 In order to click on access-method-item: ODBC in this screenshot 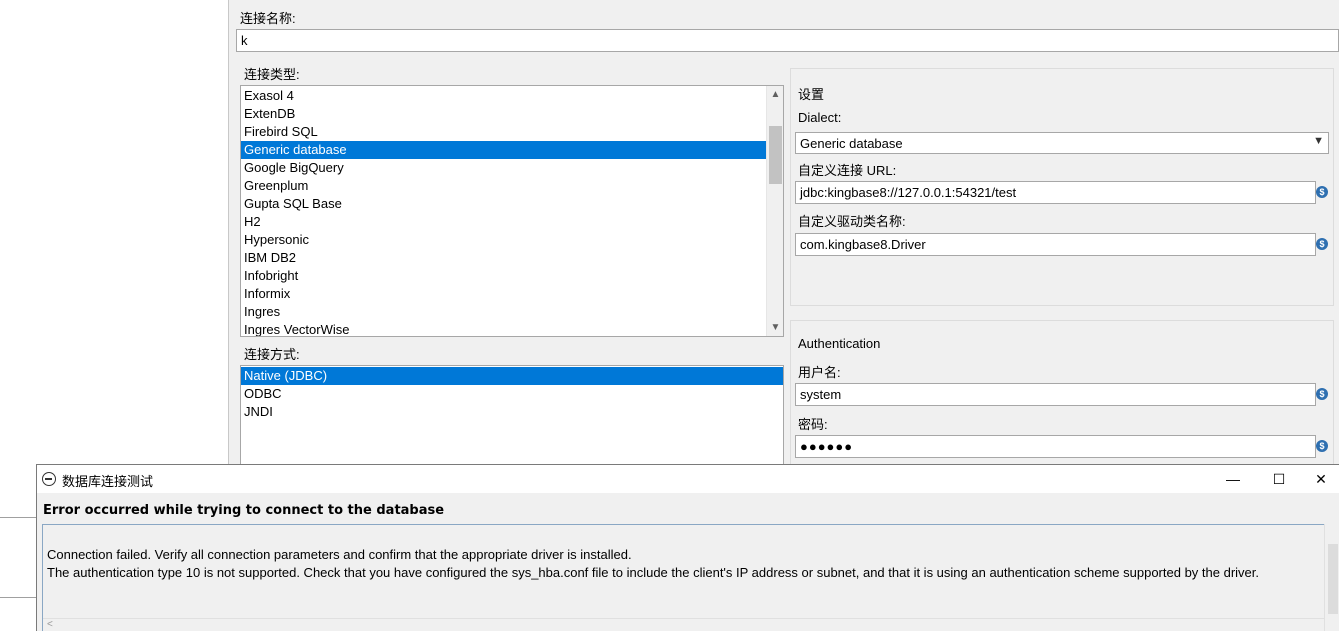, I will do `click(512, 394)`.